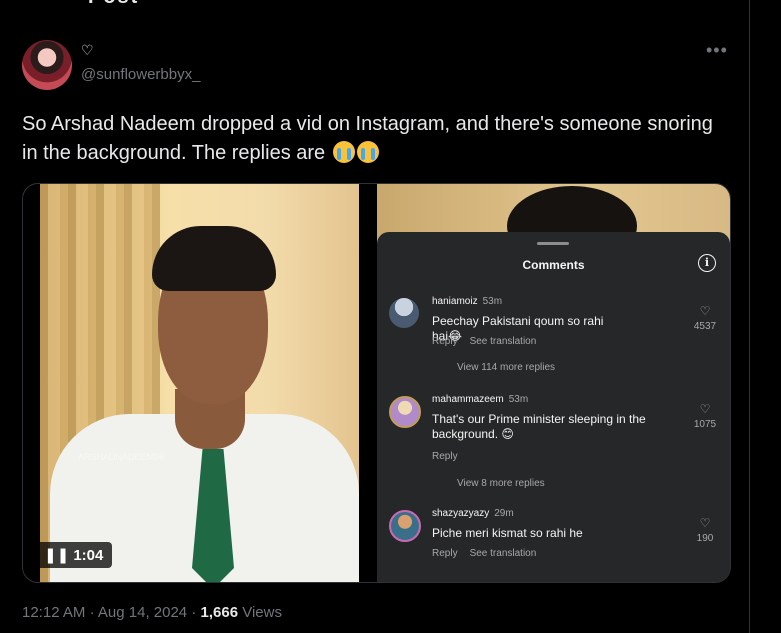 This screenshot has height=633, width=781. I want to click on view-more-replies: View 8 more replies, so click(501, 483).